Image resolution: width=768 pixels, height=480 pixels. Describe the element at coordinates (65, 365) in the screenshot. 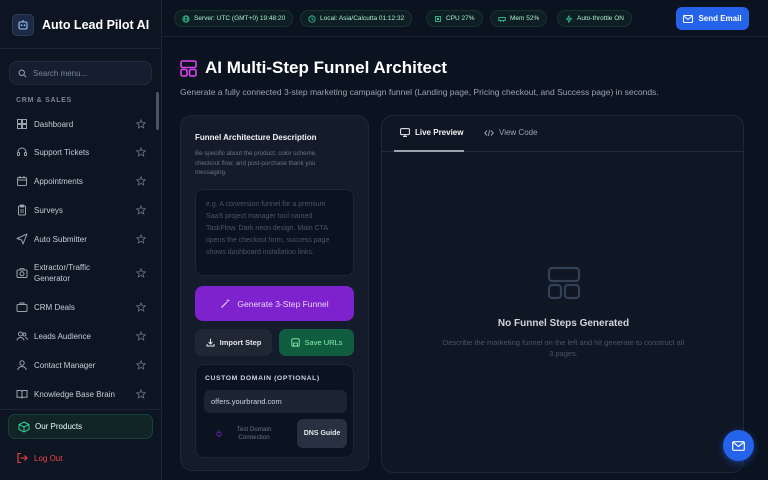

I see `sidebar-item-label: Contact Manager` at that location.